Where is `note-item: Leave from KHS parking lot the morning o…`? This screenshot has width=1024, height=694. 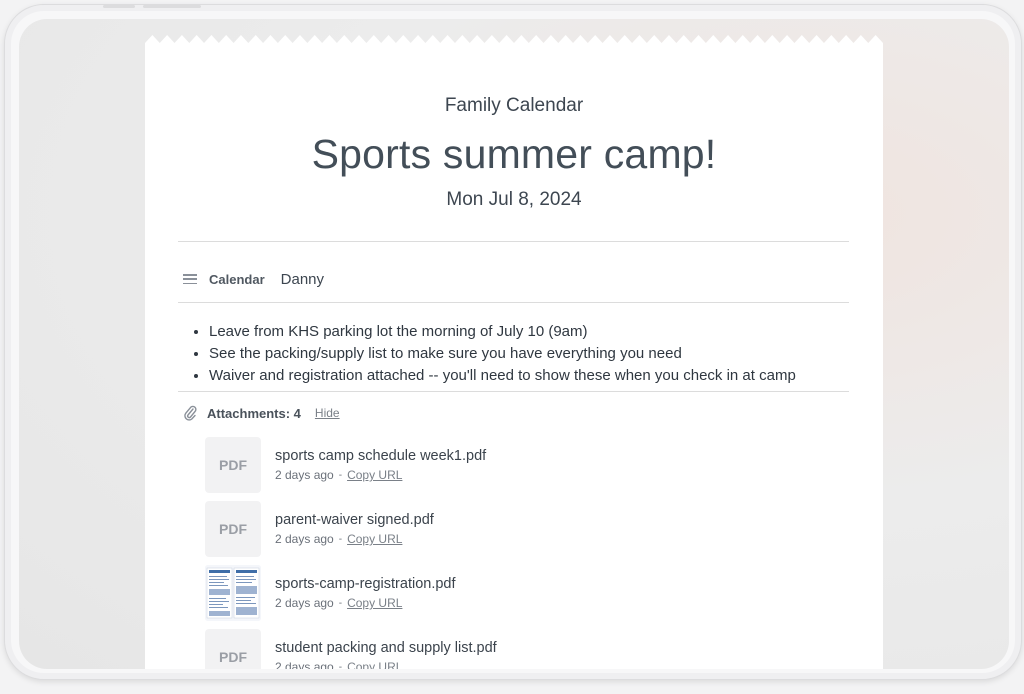
note-item: Leave from KHS parking lot the morning o… is located at coordinates (502, 332).